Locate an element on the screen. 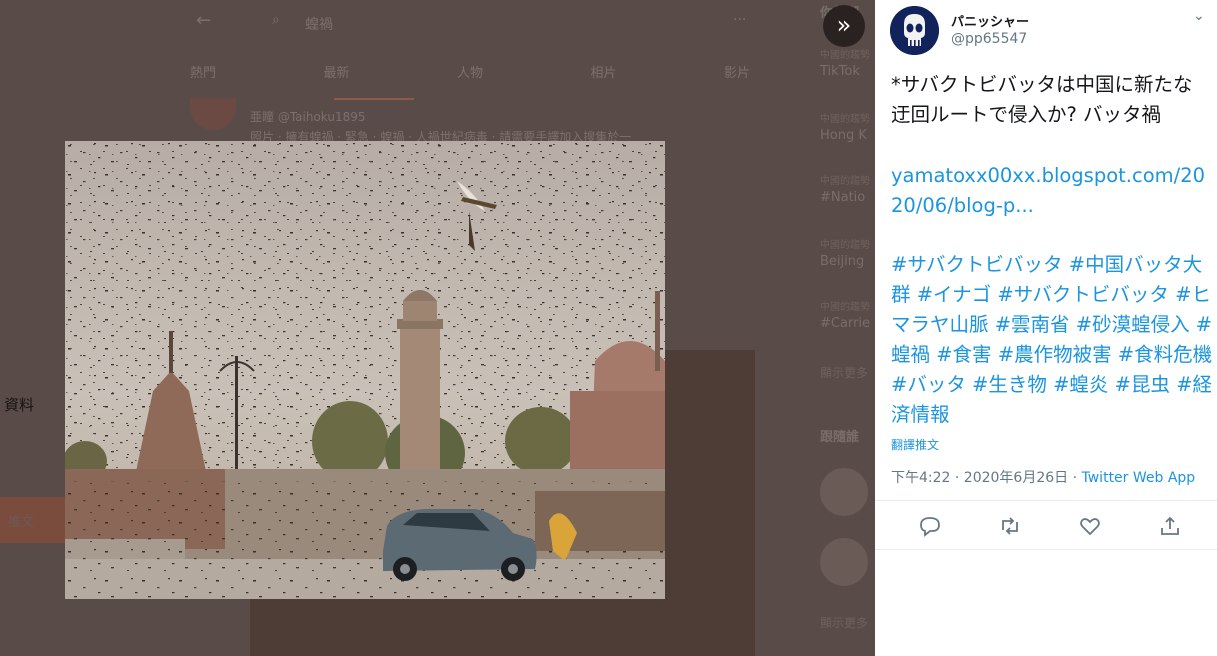 The height and width of the screenshot is (656, 1217). author-name: パニッシャー is located at coordinates (990, 20).